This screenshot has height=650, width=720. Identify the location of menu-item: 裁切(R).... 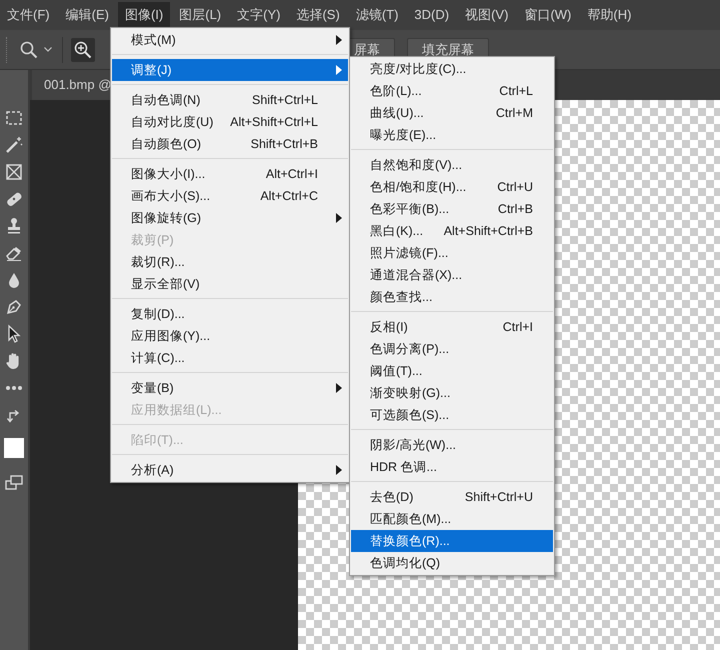
(230, 262).